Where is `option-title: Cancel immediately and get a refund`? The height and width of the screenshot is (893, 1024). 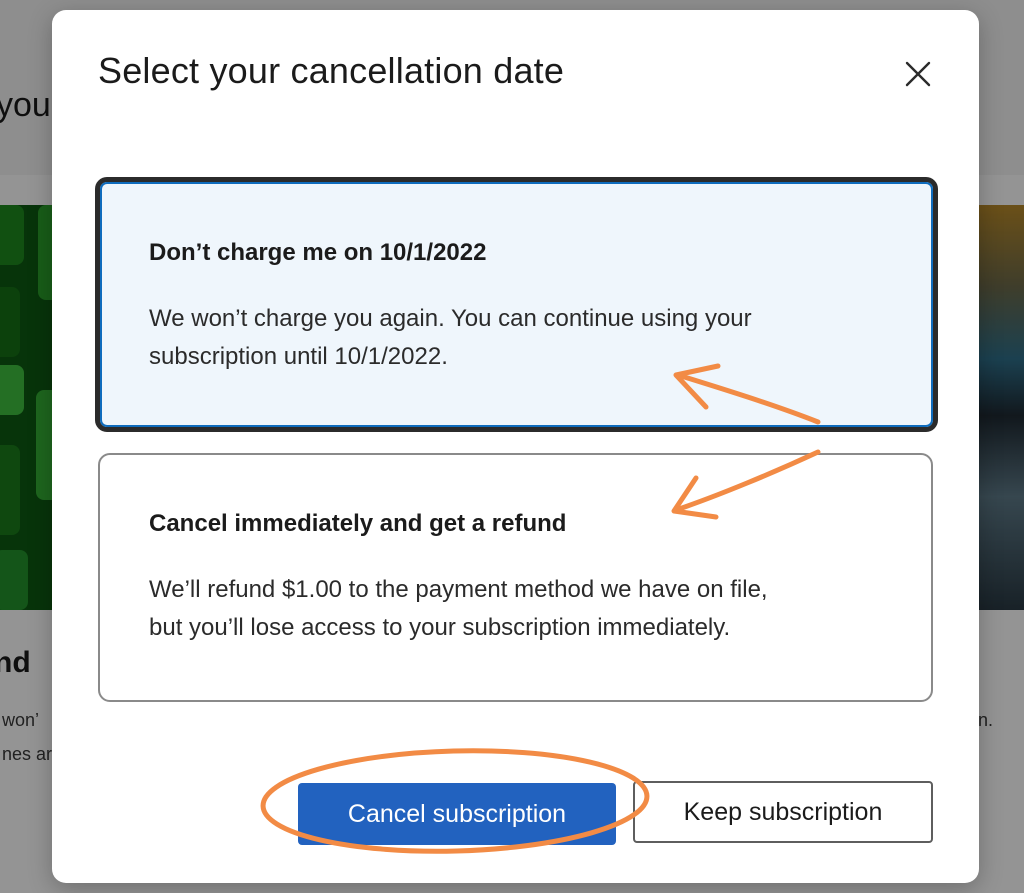 option-title: Cancel immediately and get a refund is located at coordinates (358, 523).